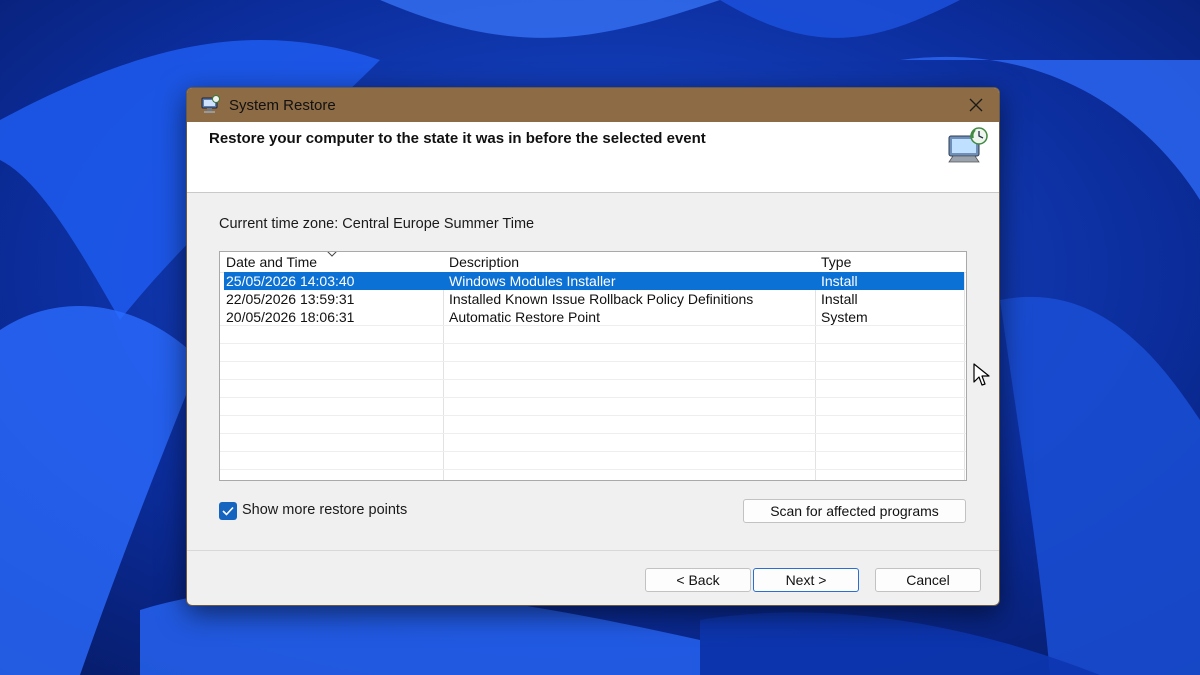 Image resolution: width=1200 pixels, height=675 pixels. I want to click on column-header-type: Type, so click(836, 262).